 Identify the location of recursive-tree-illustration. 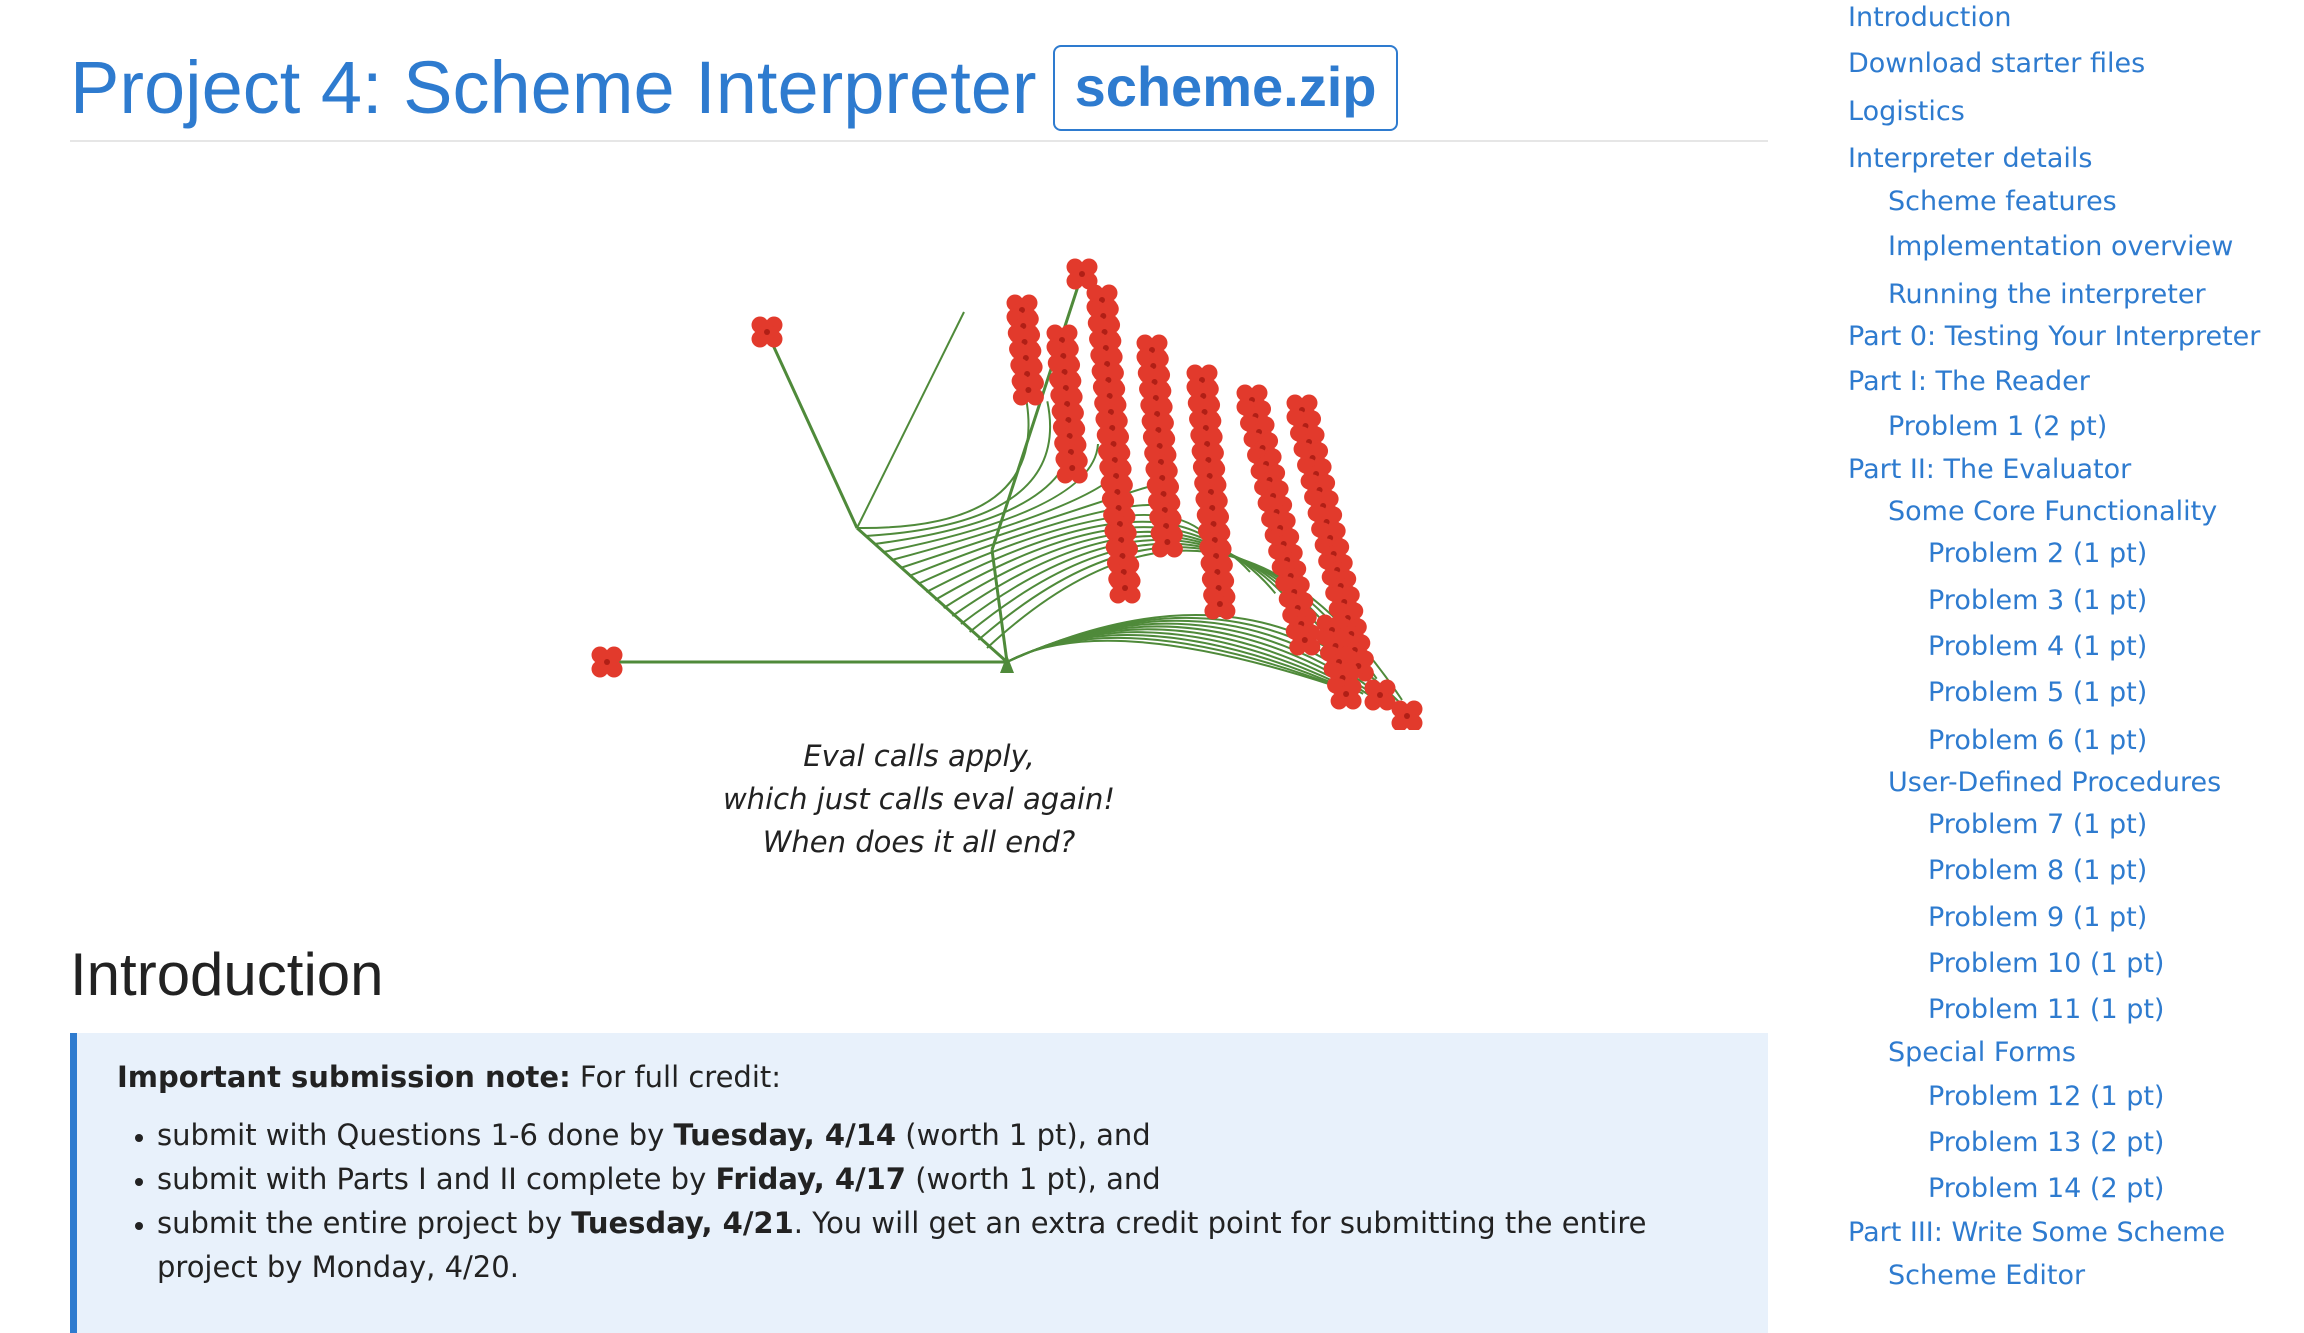
(1007, 494).